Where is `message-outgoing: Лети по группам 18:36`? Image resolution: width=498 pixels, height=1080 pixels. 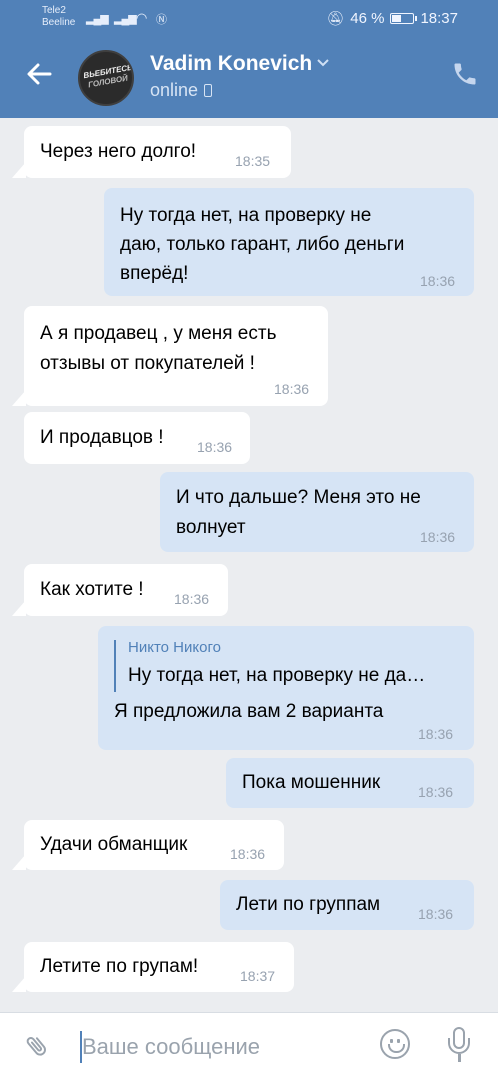 message-outgoing: Лети по группам 18:36 is located at coordinates (347, 905).